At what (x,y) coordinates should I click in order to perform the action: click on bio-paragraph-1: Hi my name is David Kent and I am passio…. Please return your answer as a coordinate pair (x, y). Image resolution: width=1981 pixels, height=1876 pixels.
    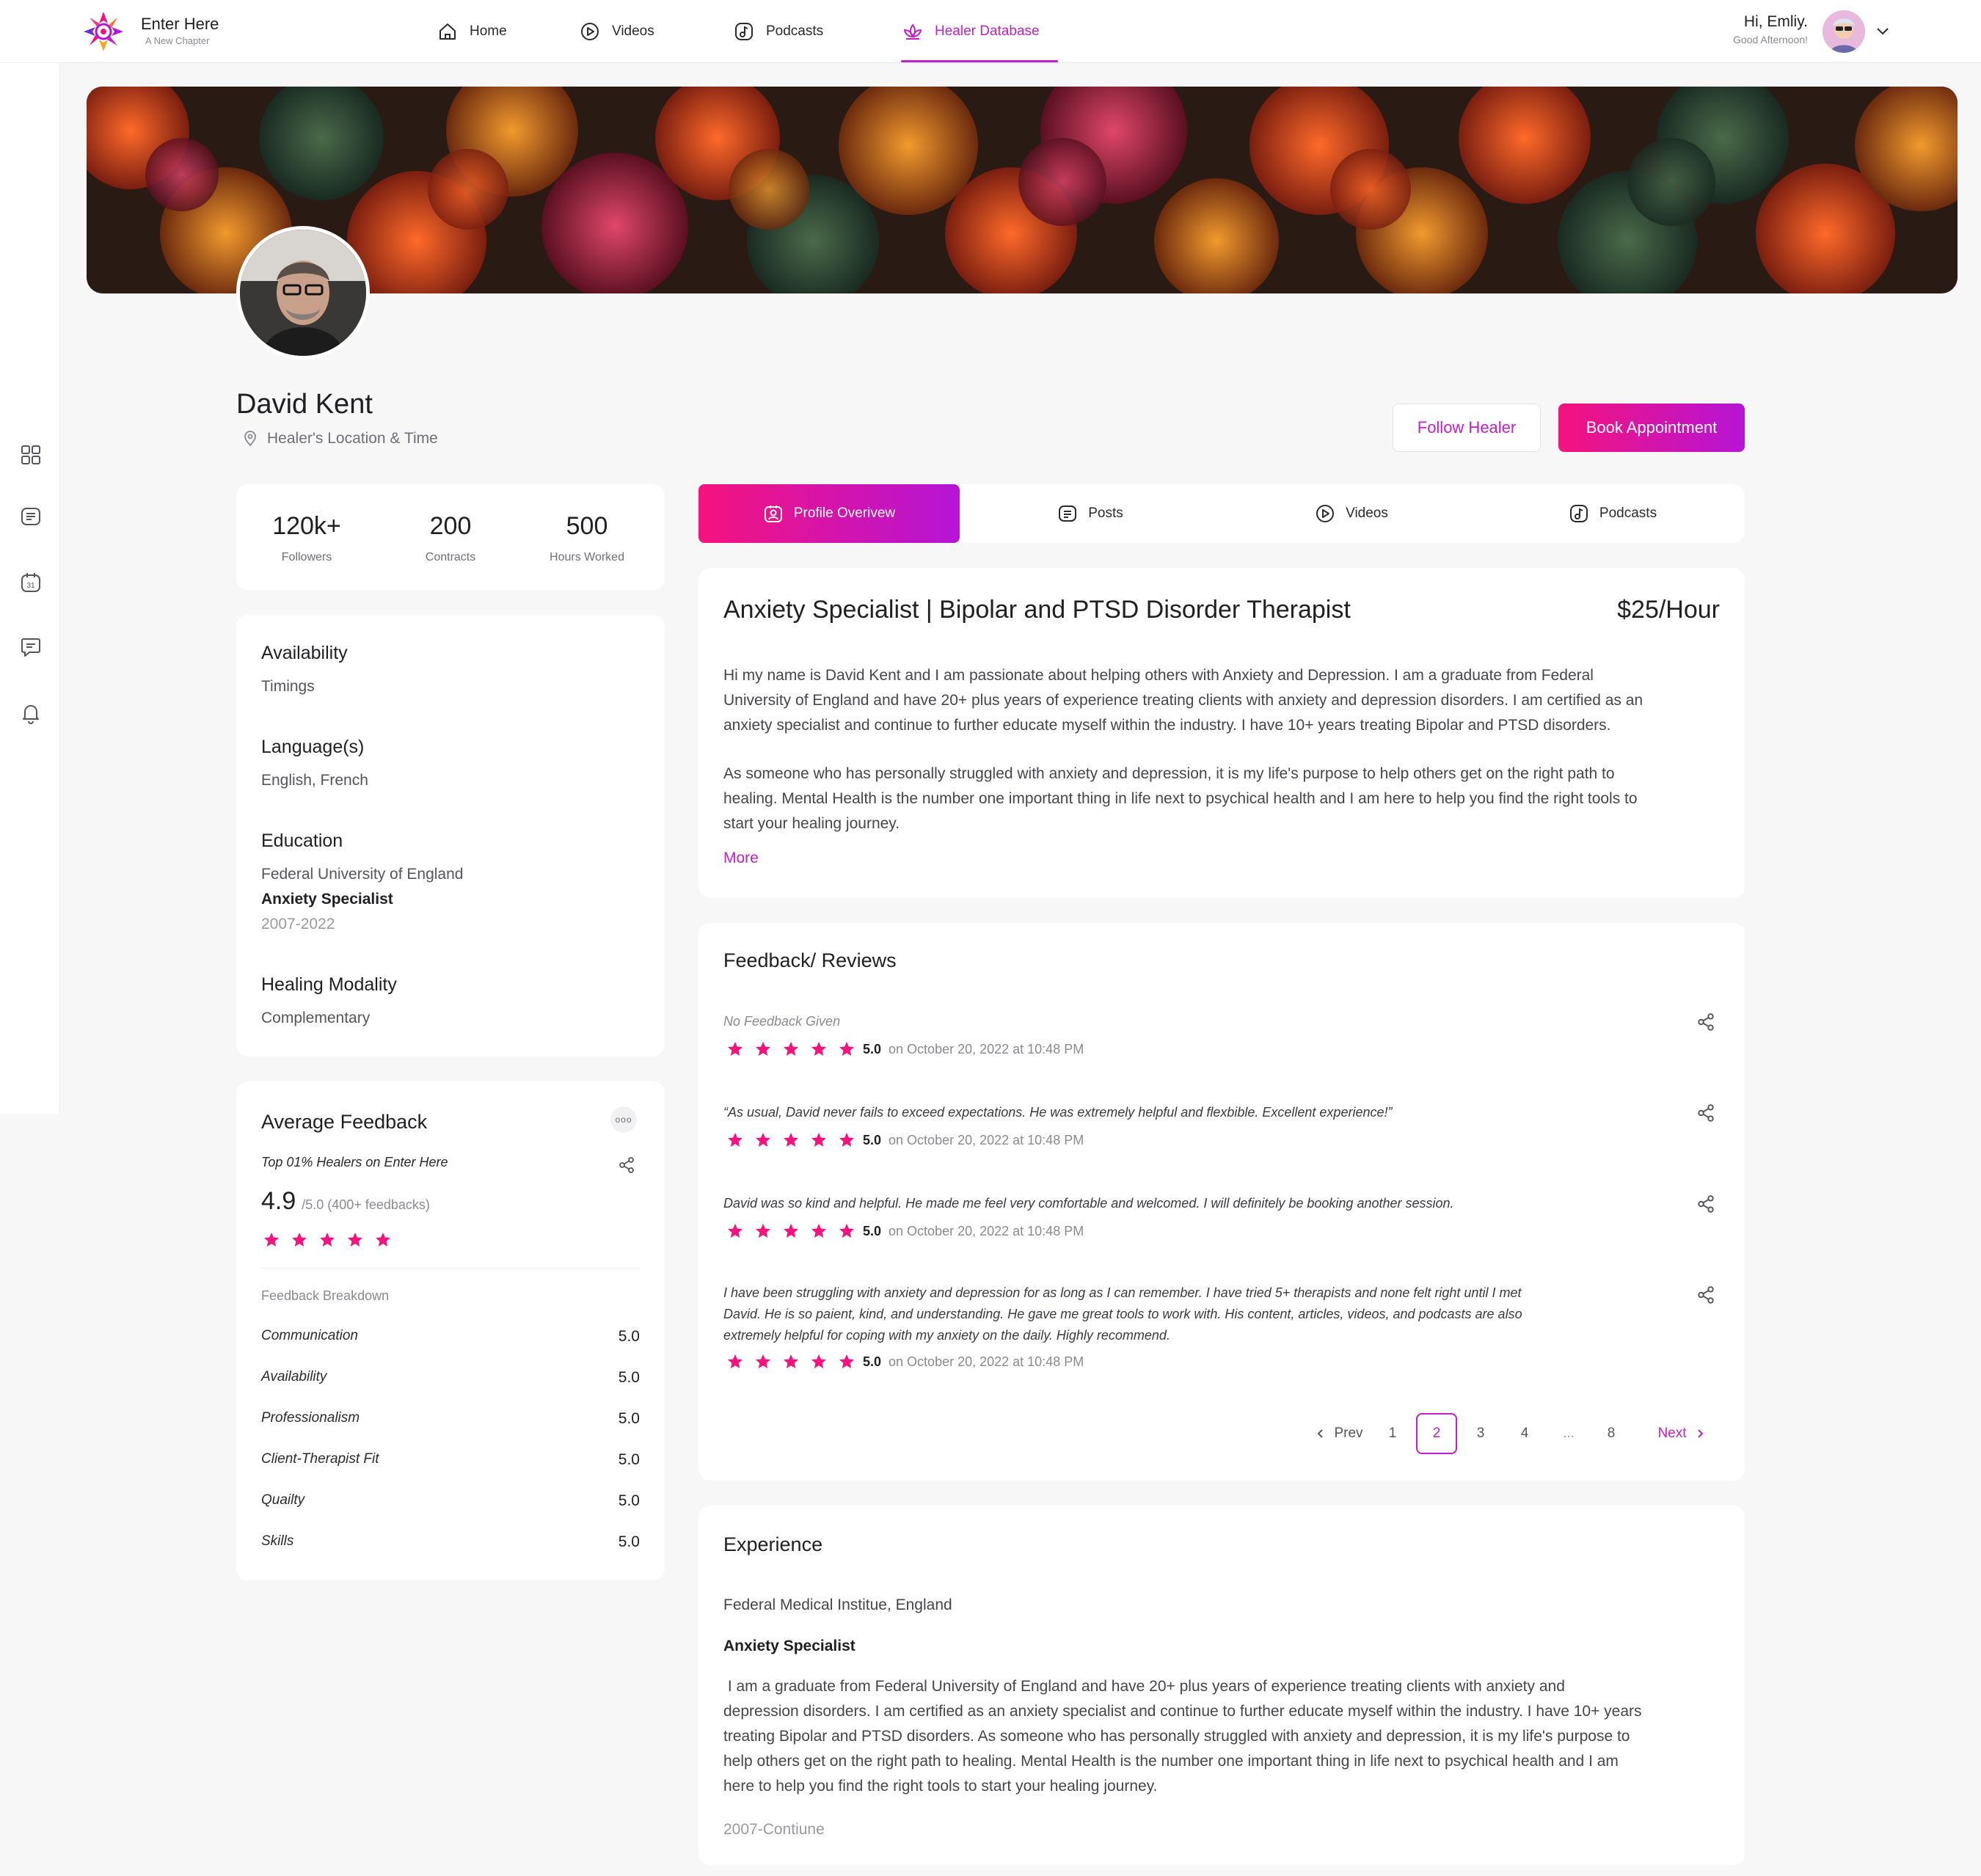
    Looking at the image, I should click on (1222, 701).